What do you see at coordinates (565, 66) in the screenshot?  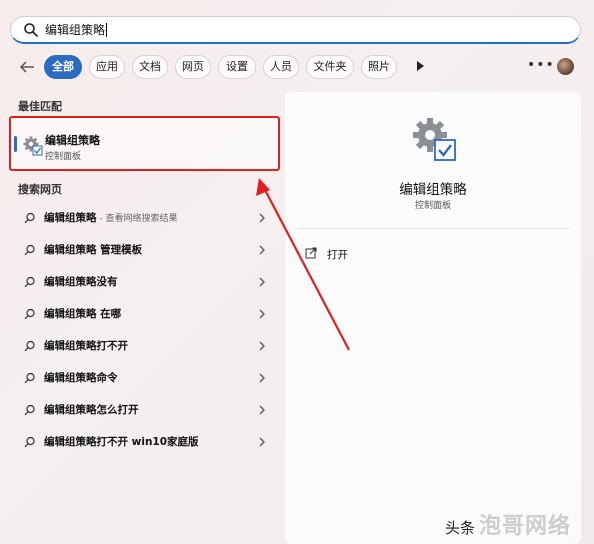 I see `avatar` at bounding box center [565, 66].